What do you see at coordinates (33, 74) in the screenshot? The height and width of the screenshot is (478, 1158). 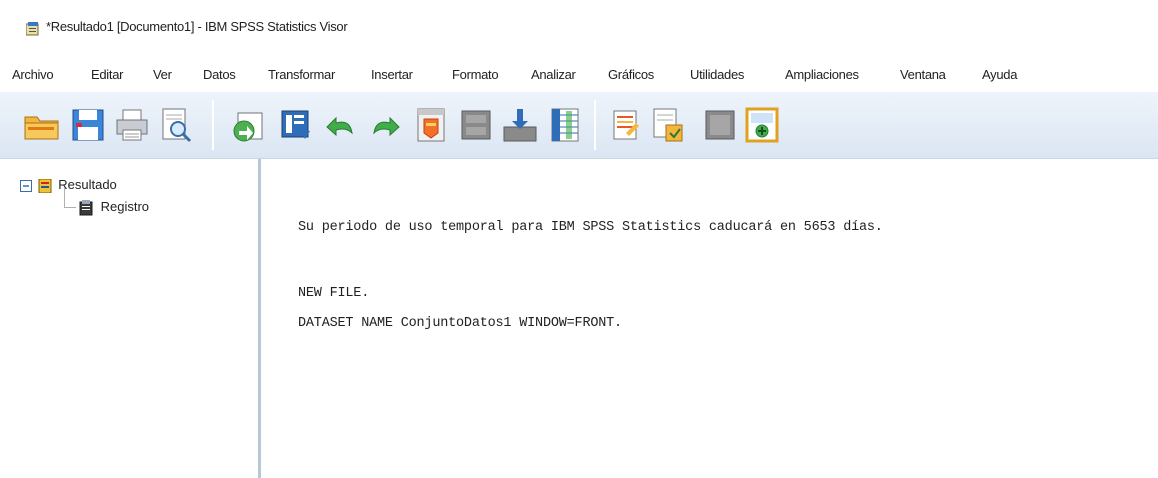 I see `menu-archivo: Archivo` at bounding box center [33, 74].